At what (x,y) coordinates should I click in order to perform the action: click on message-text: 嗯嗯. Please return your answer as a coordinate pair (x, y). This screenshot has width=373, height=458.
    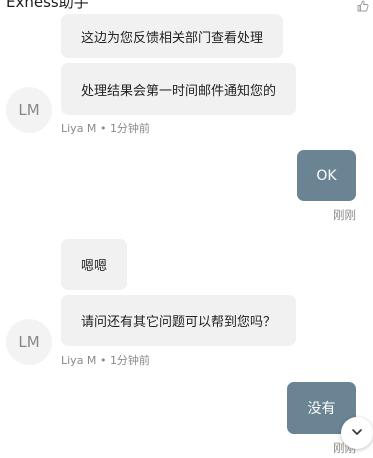
    Looking at the image, I should click on (94, 266).